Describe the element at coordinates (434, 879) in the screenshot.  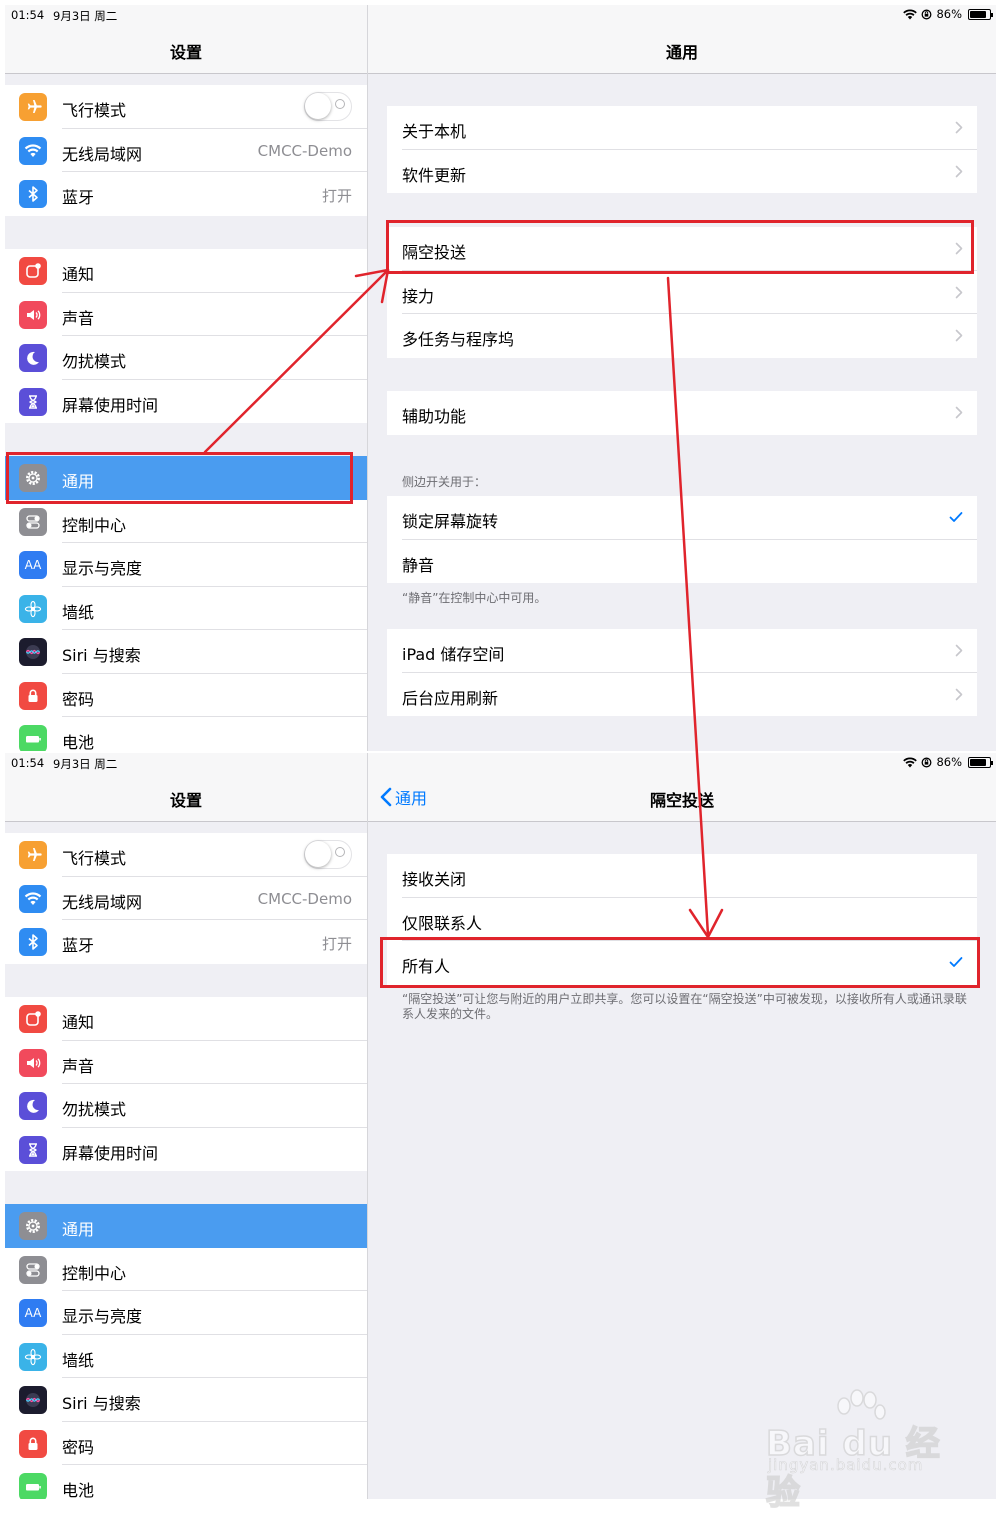
I see `row-label: 接收关闭` at that location.